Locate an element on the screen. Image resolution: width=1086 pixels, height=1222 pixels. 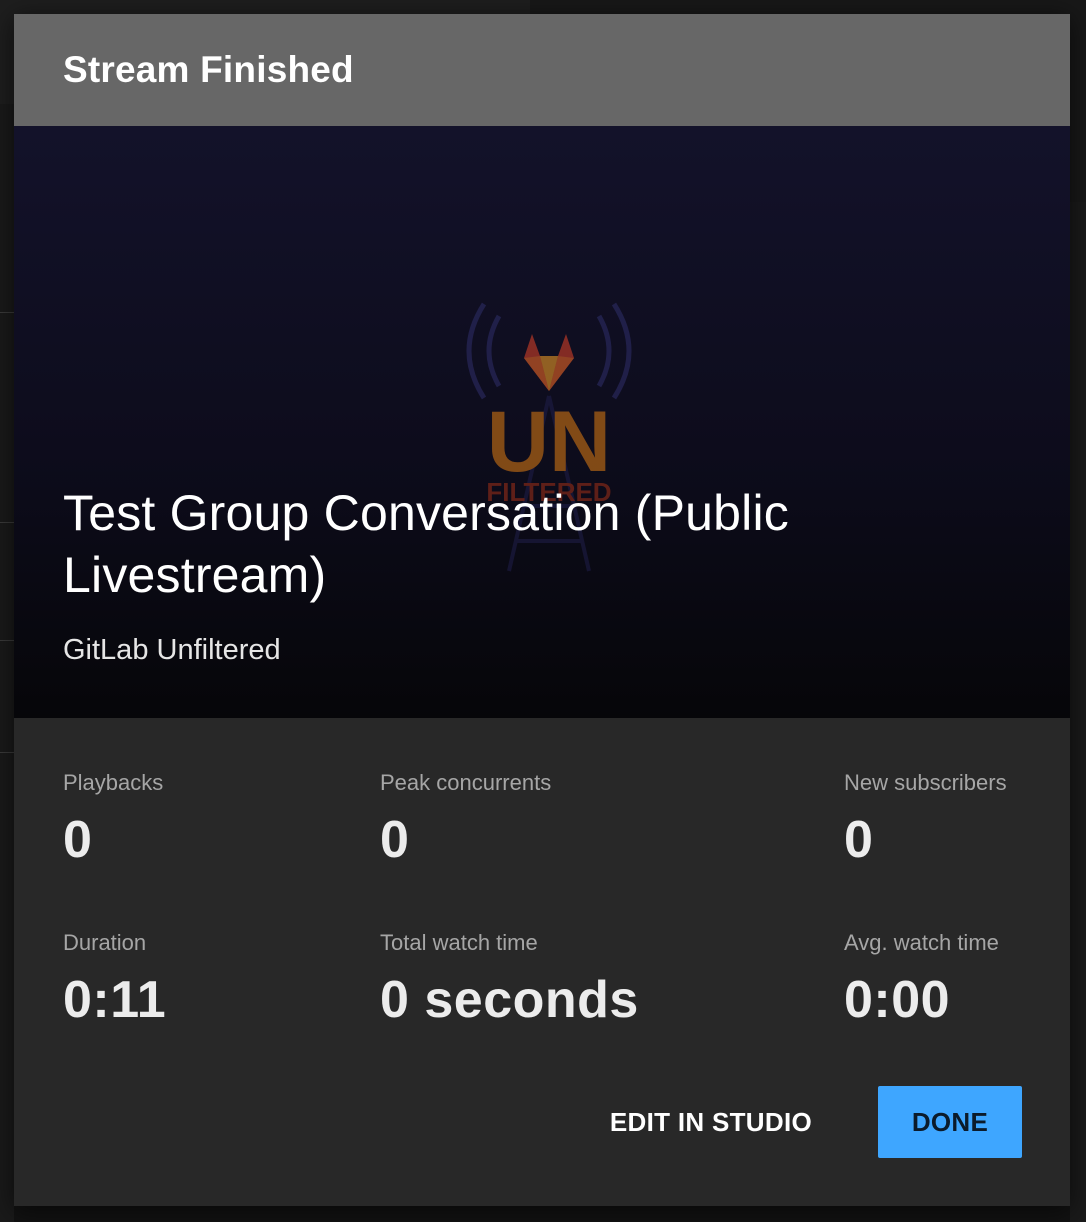
stat-duration: Duration 0:11 is located at coordinates (114, 980).